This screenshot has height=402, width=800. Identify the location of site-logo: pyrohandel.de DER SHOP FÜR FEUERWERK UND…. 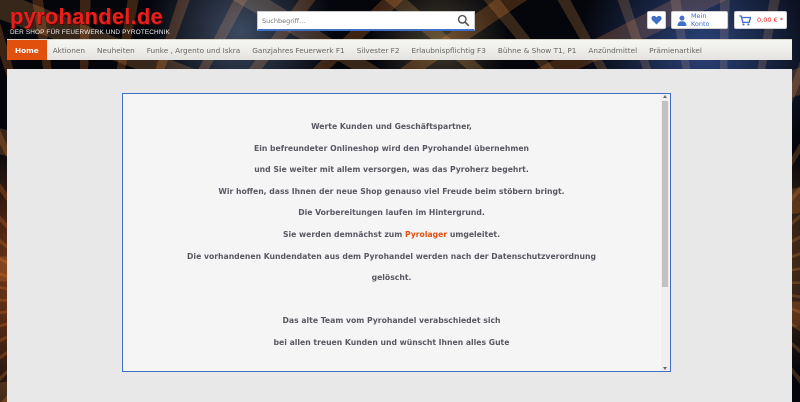
(95, 22).